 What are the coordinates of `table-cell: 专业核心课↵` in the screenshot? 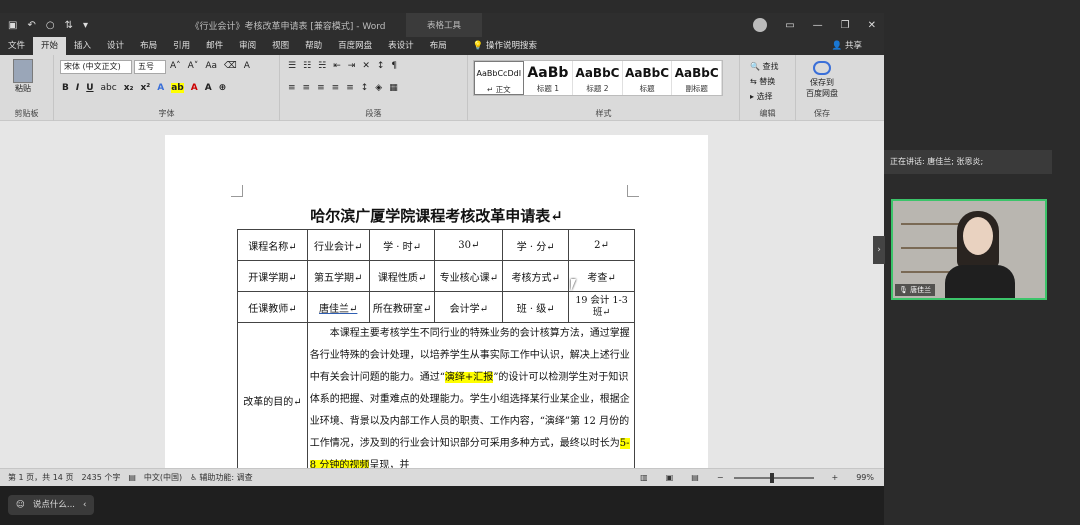 It's located at (469, 276).